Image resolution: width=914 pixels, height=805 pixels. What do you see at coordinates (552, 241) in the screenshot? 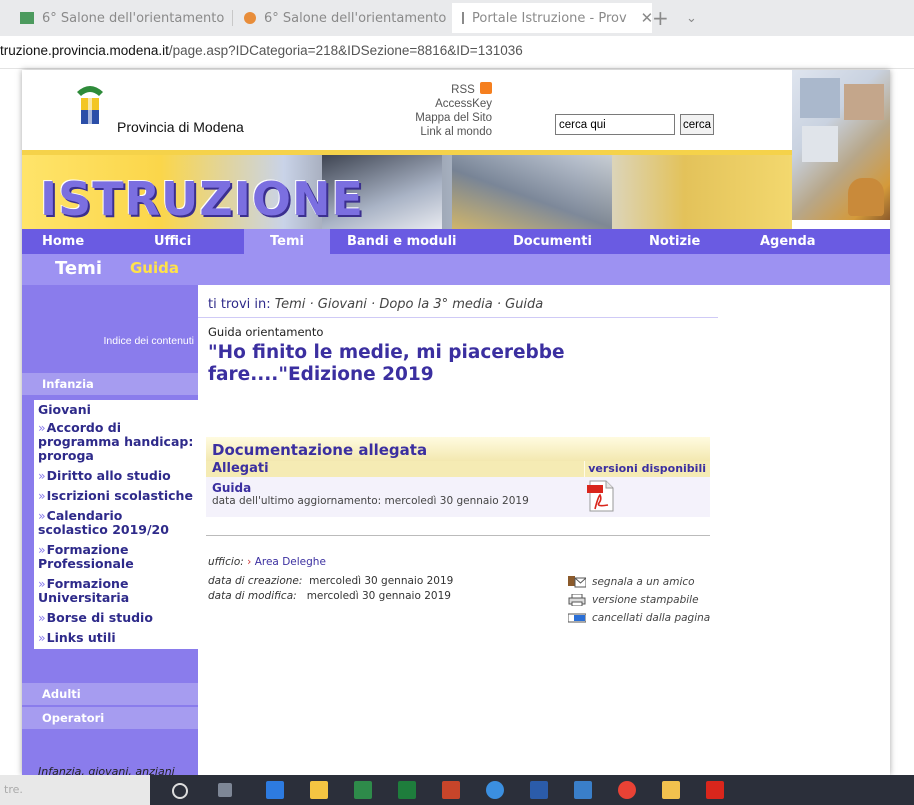
I see `nav-documenti: Documenti` at bounding box center [552, 241].